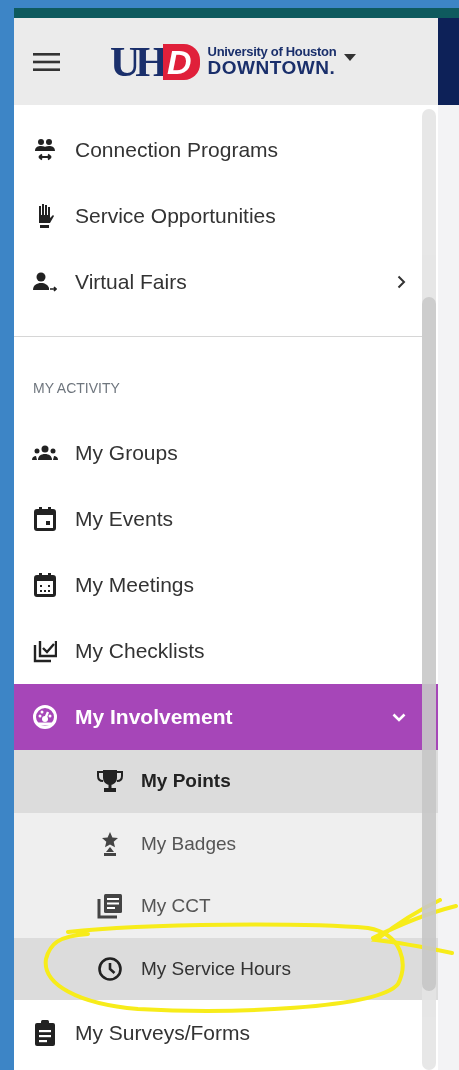 This screenshot has height=1070, width=459. I want to click on chevron-right-icon, so click(401, 282).